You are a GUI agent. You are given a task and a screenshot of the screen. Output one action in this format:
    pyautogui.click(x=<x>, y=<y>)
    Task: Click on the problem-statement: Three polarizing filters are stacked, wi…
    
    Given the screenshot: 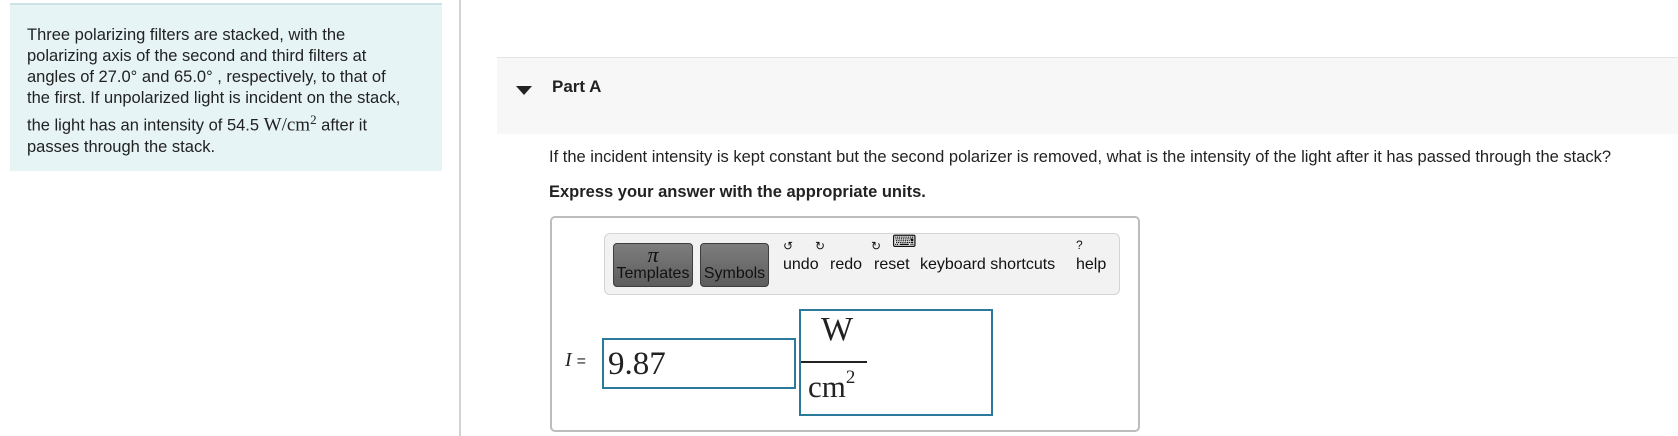 What is the action you would take?
    pyautogui.click(x=226, y=87)
    